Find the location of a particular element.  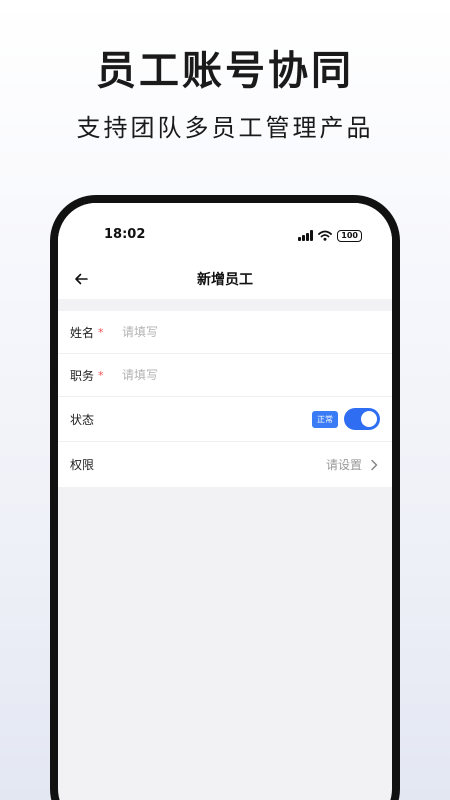

arrow-left-icon is located at coordinates (81, 279).